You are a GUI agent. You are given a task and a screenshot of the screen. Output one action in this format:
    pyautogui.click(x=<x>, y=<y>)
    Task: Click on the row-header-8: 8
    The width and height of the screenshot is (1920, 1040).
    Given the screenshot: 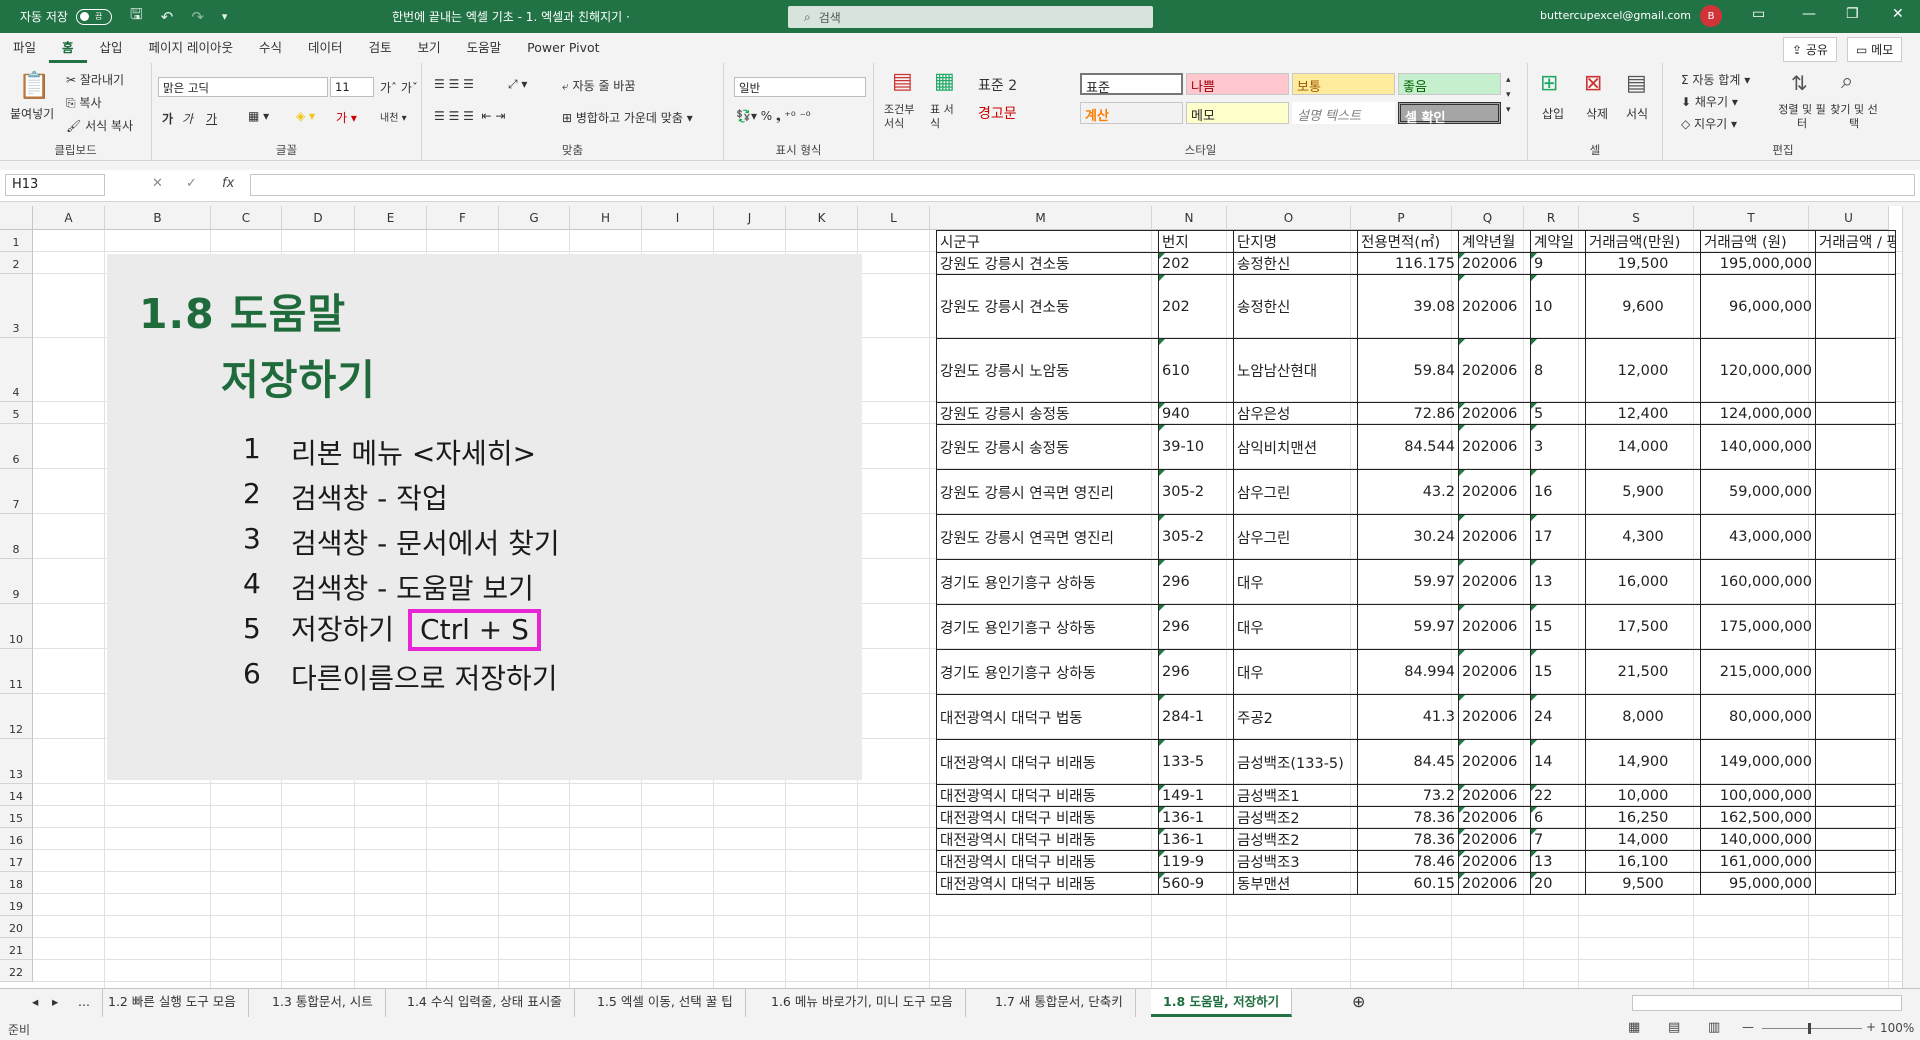 What is the action you would take?
    pyautogui.click(x=16, y=536)
    